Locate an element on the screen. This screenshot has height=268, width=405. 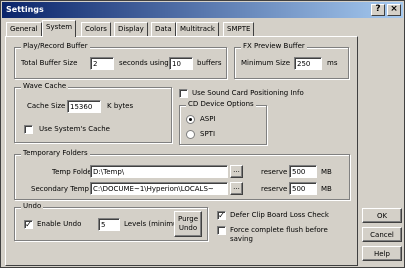
undo-levels-input: 5 is located at coordinates (109, 224).